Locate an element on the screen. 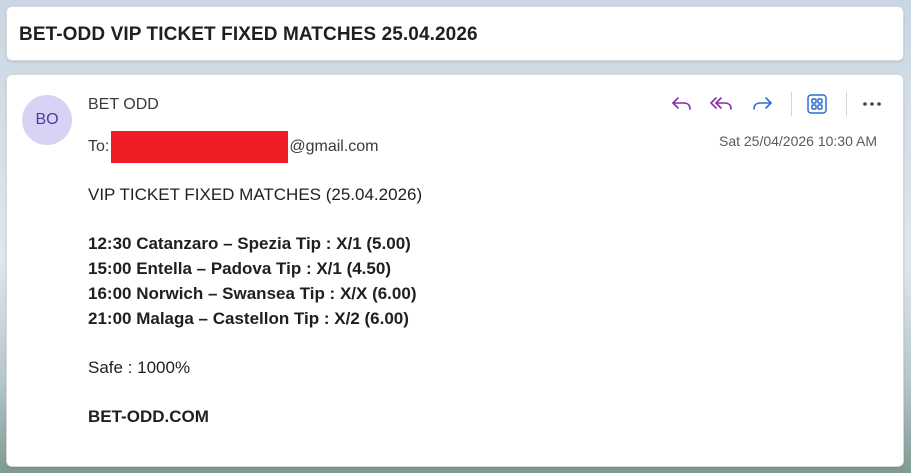 This screenshot has width=911, height=473. recipient-domain: @gmail.com is located at coordinates (333, 147).